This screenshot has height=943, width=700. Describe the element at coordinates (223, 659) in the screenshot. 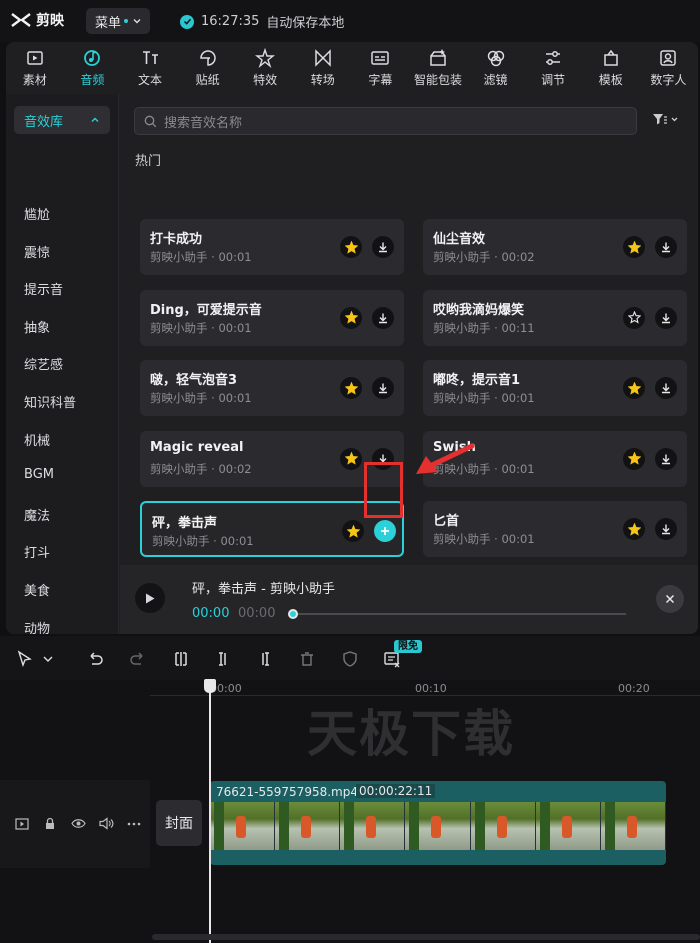

I see `trim-left-icon` at that location.